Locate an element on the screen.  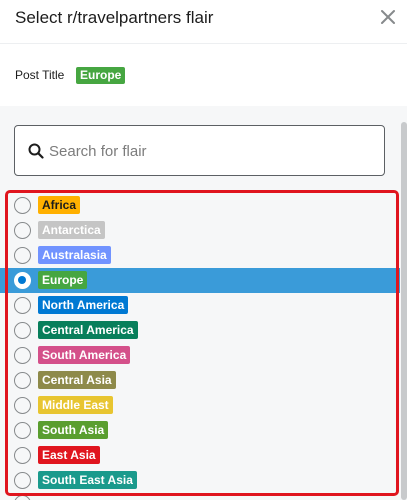
flair-tag: Central Asia is located at coordinates (77, 380).